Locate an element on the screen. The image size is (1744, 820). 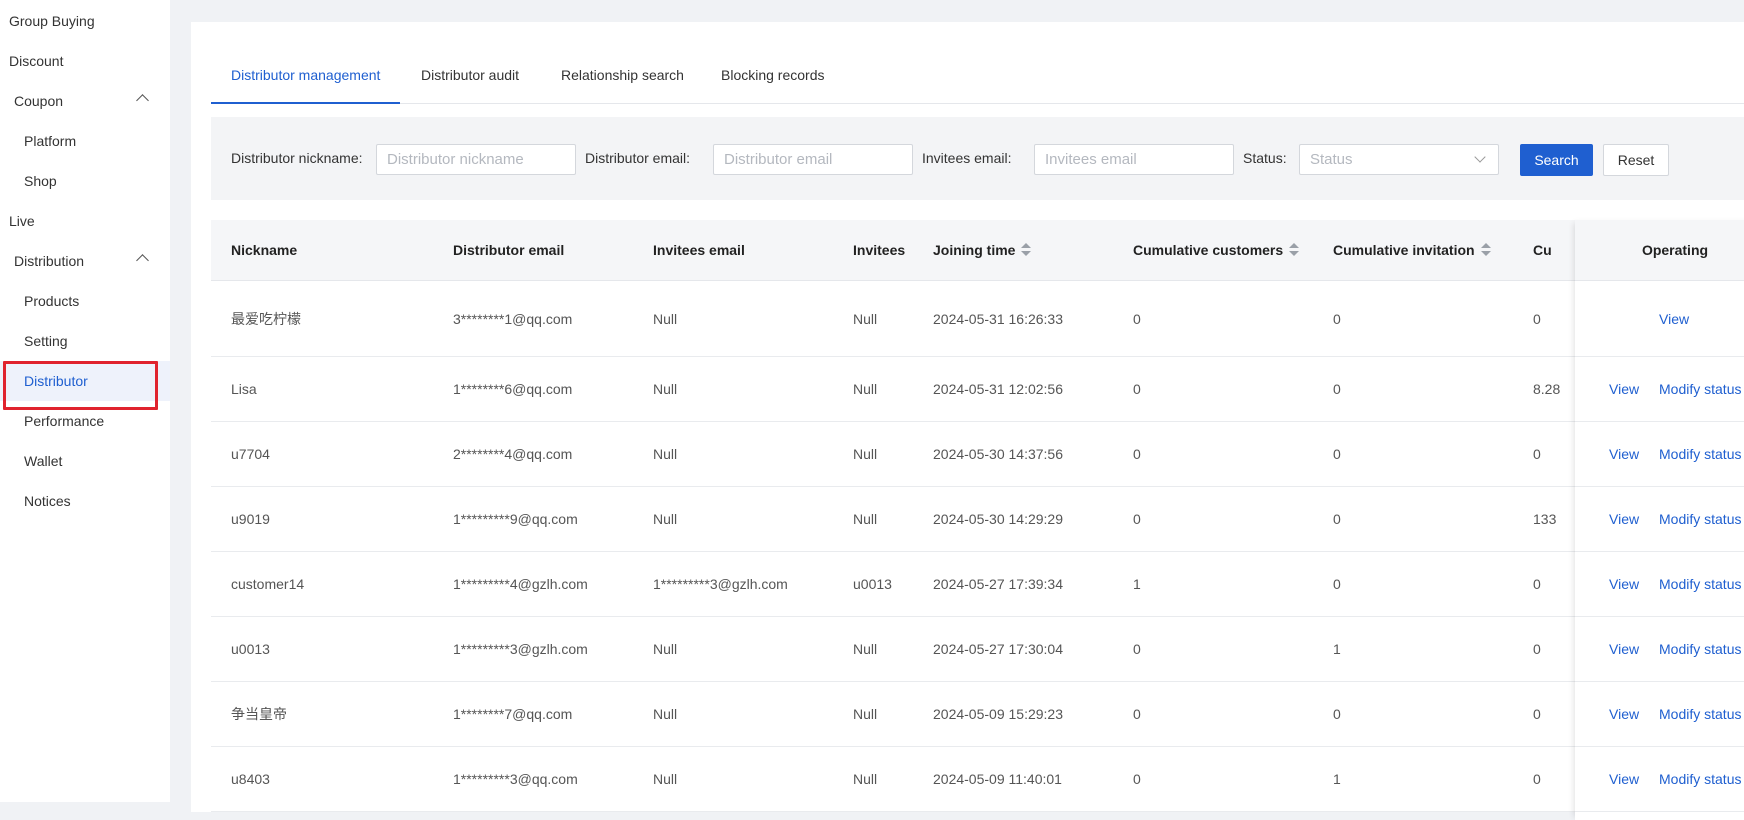
tab-blocking-records: Blocking records is located at coordinates (773, 78).